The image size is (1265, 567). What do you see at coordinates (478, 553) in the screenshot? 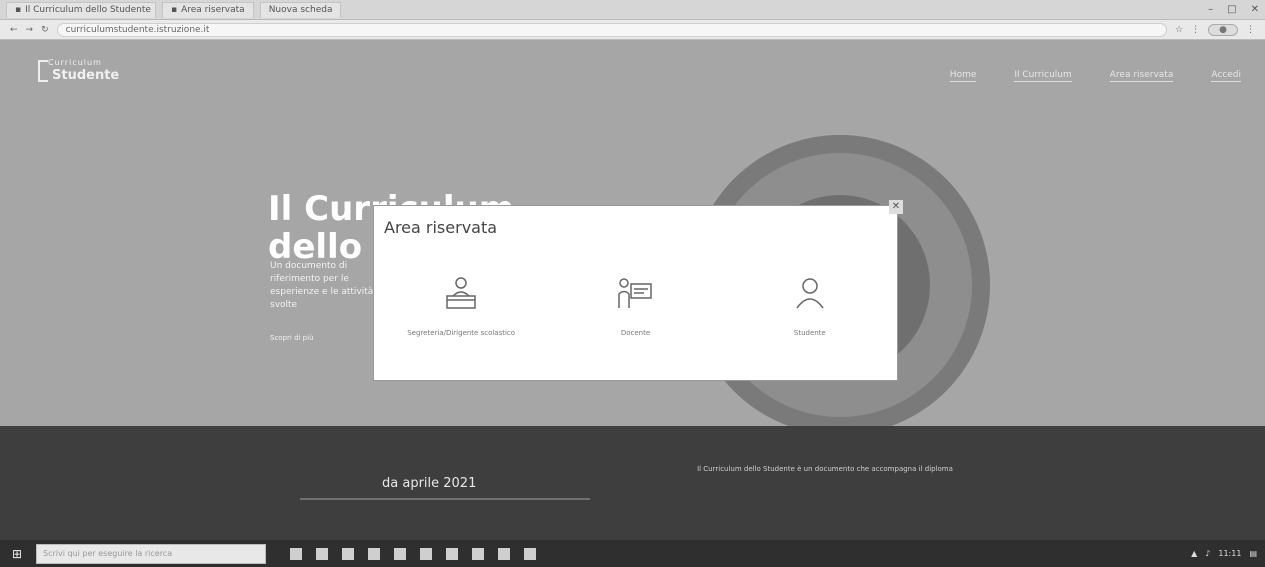
I see `excel-icon` at bounding box center [478, 553].